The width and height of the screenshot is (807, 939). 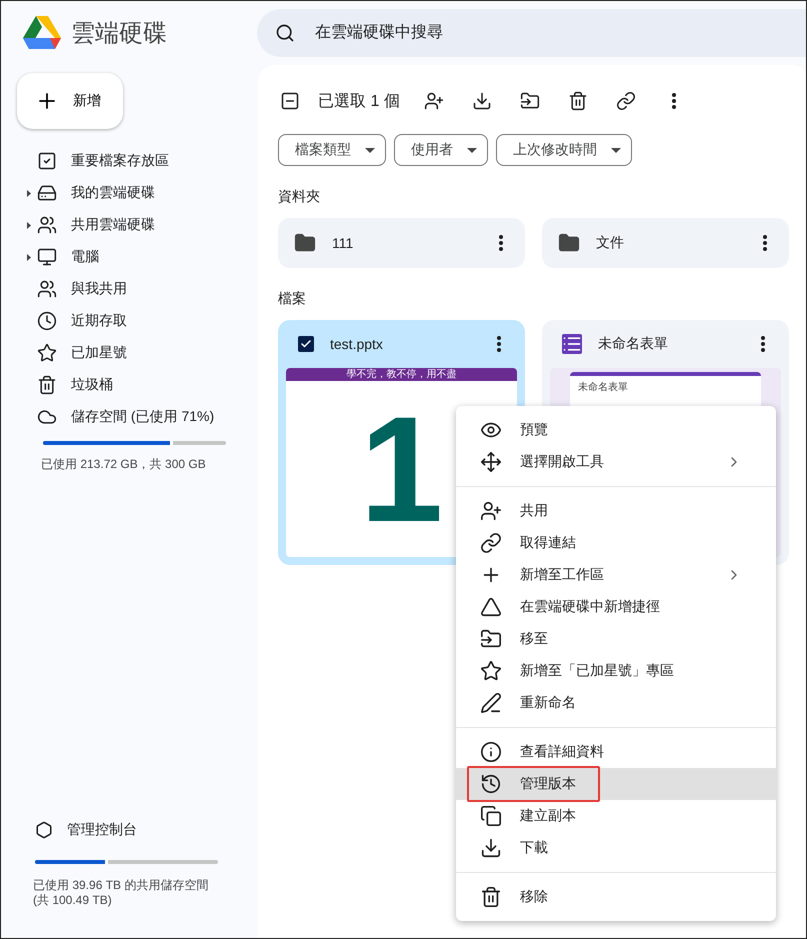 What do you see at coordinates (343, 243) in the screenshot?
I see `folder-name: 111` at bounding box center [343, 243].